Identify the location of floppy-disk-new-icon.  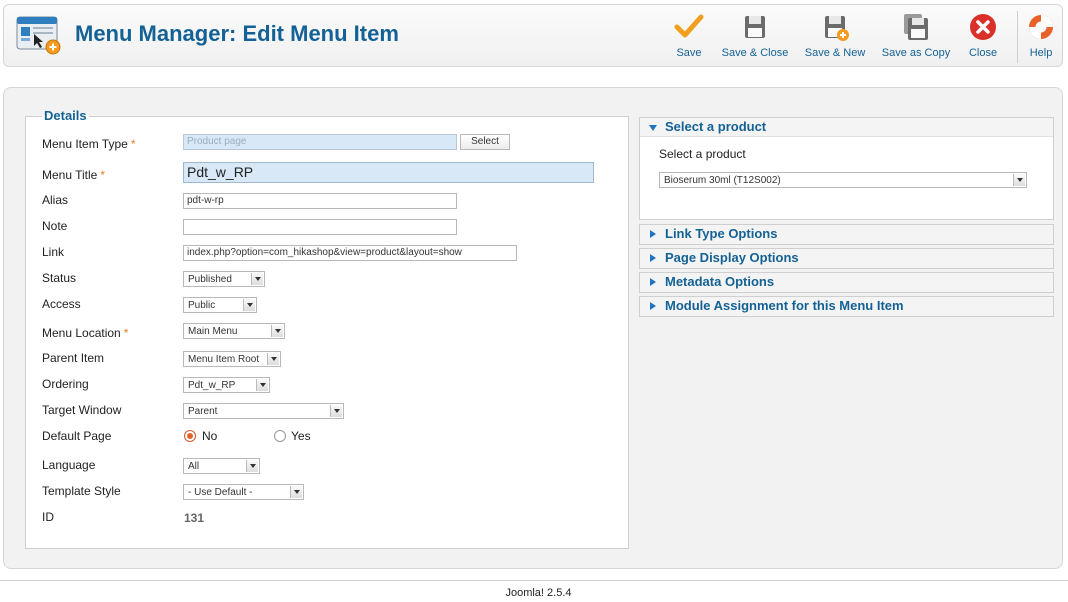
(837, 28).